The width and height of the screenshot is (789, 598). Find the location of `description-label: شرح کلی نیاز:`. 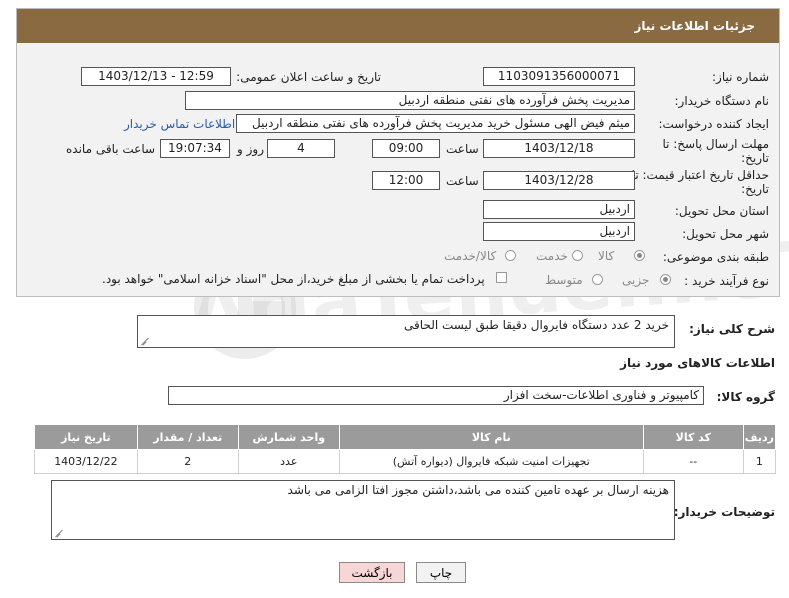

description-label: شرح کلی نیاز: is located at coordinates (732, 329).